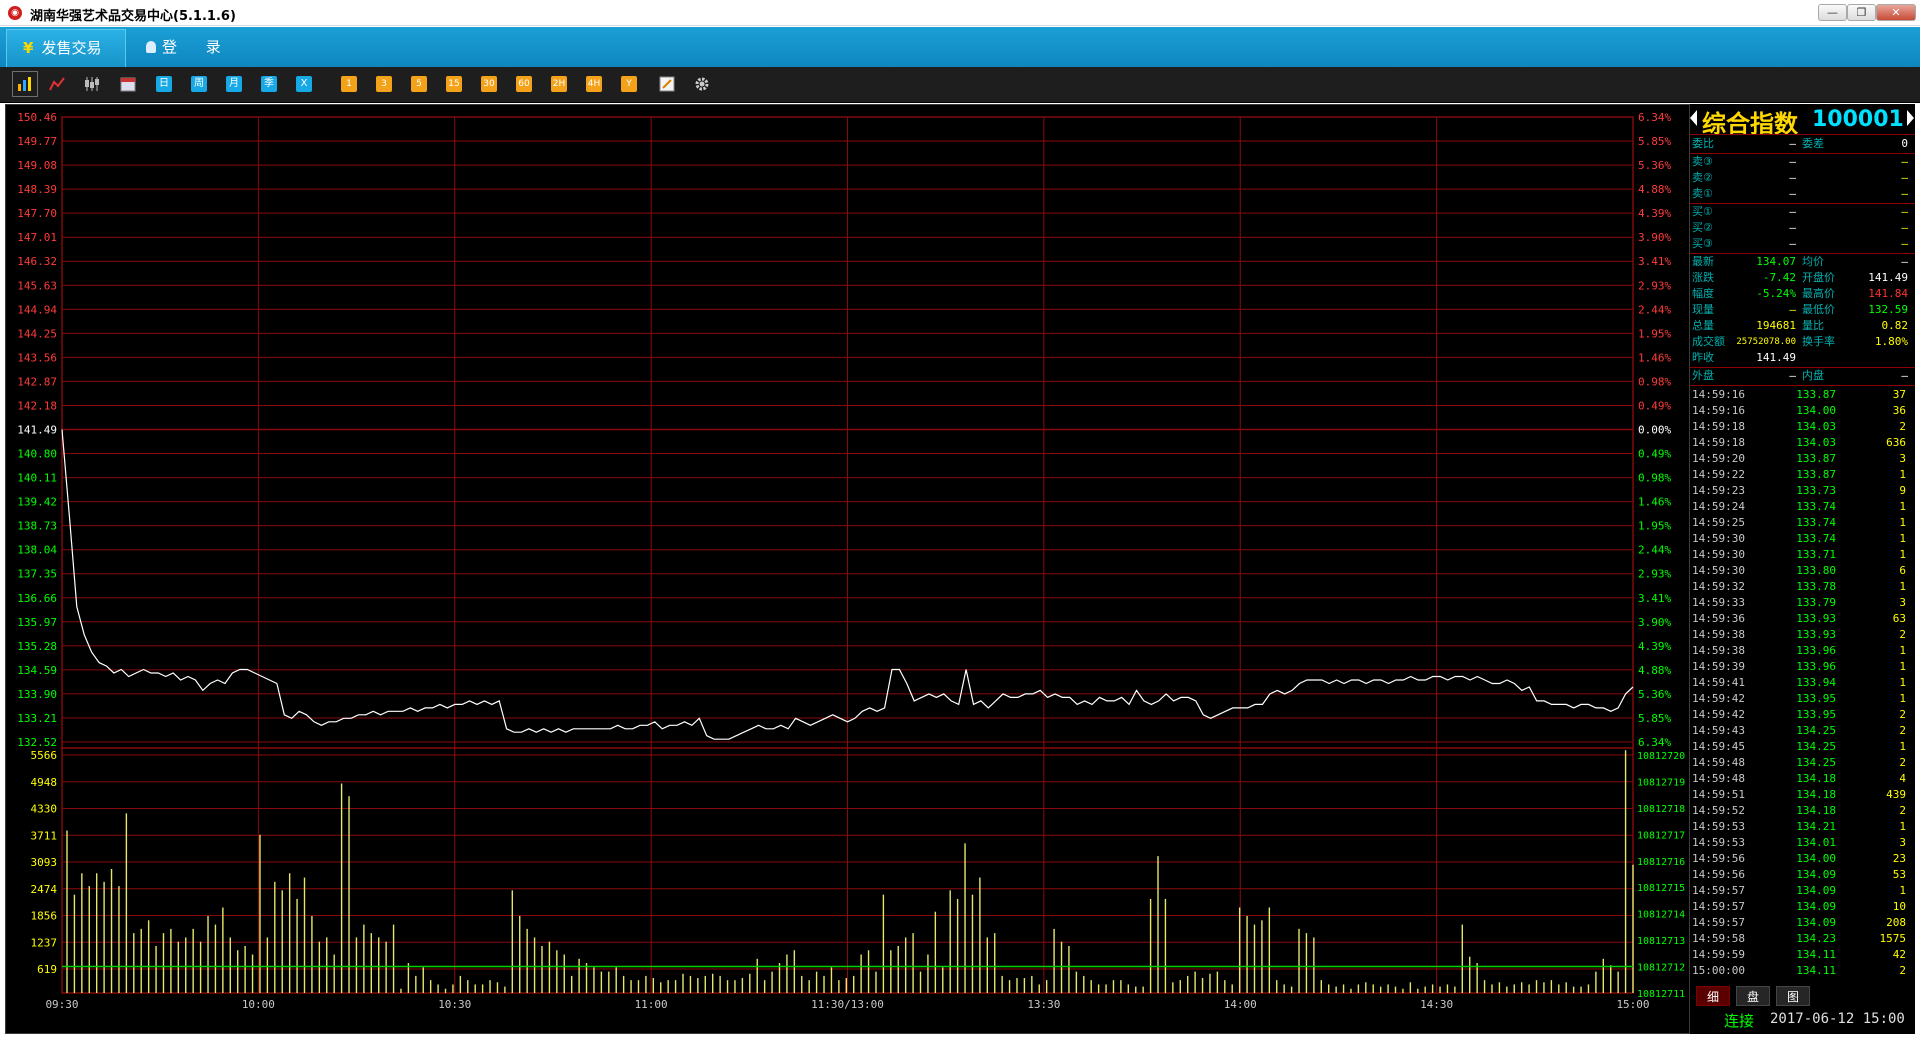 The image size is (1920, 1040). I want to click on tick-volume: 208, so click(1896, 922).